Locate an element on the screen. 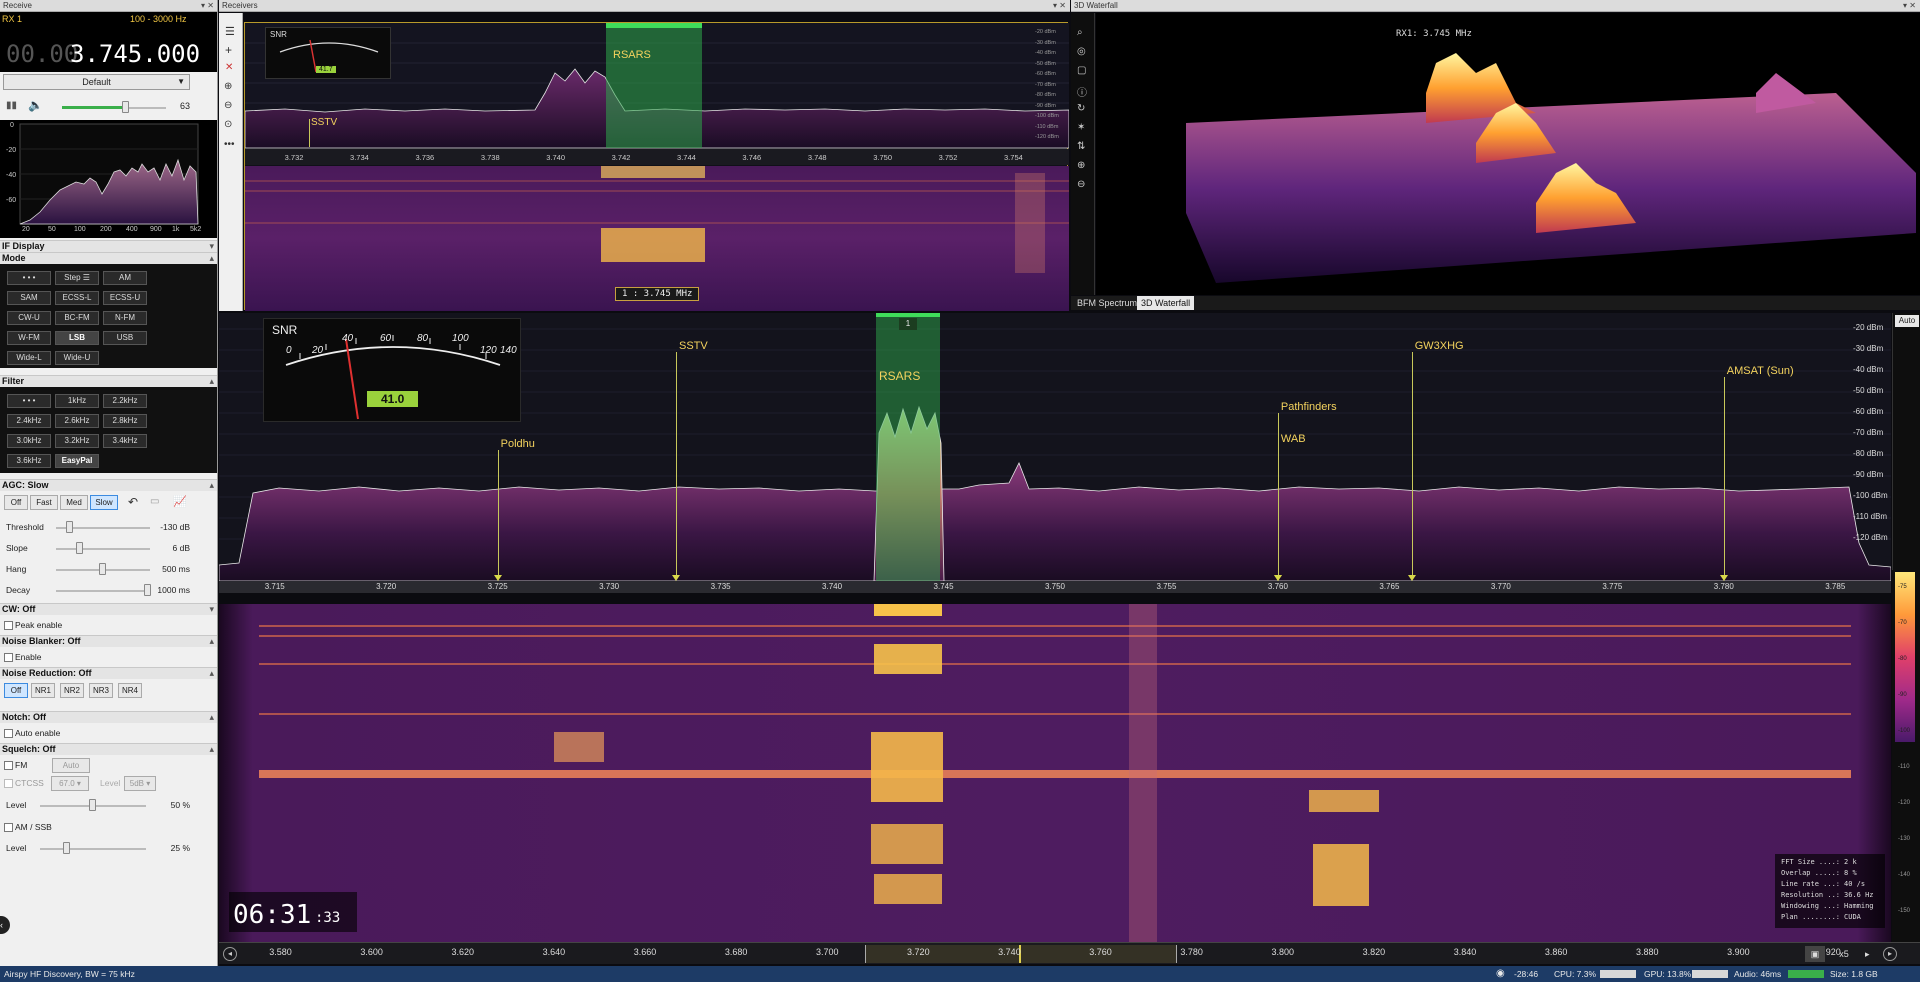 The width and height of the screenshot is (1920, 982). zoom-level: x5 is located at coordinates (1844, 954).